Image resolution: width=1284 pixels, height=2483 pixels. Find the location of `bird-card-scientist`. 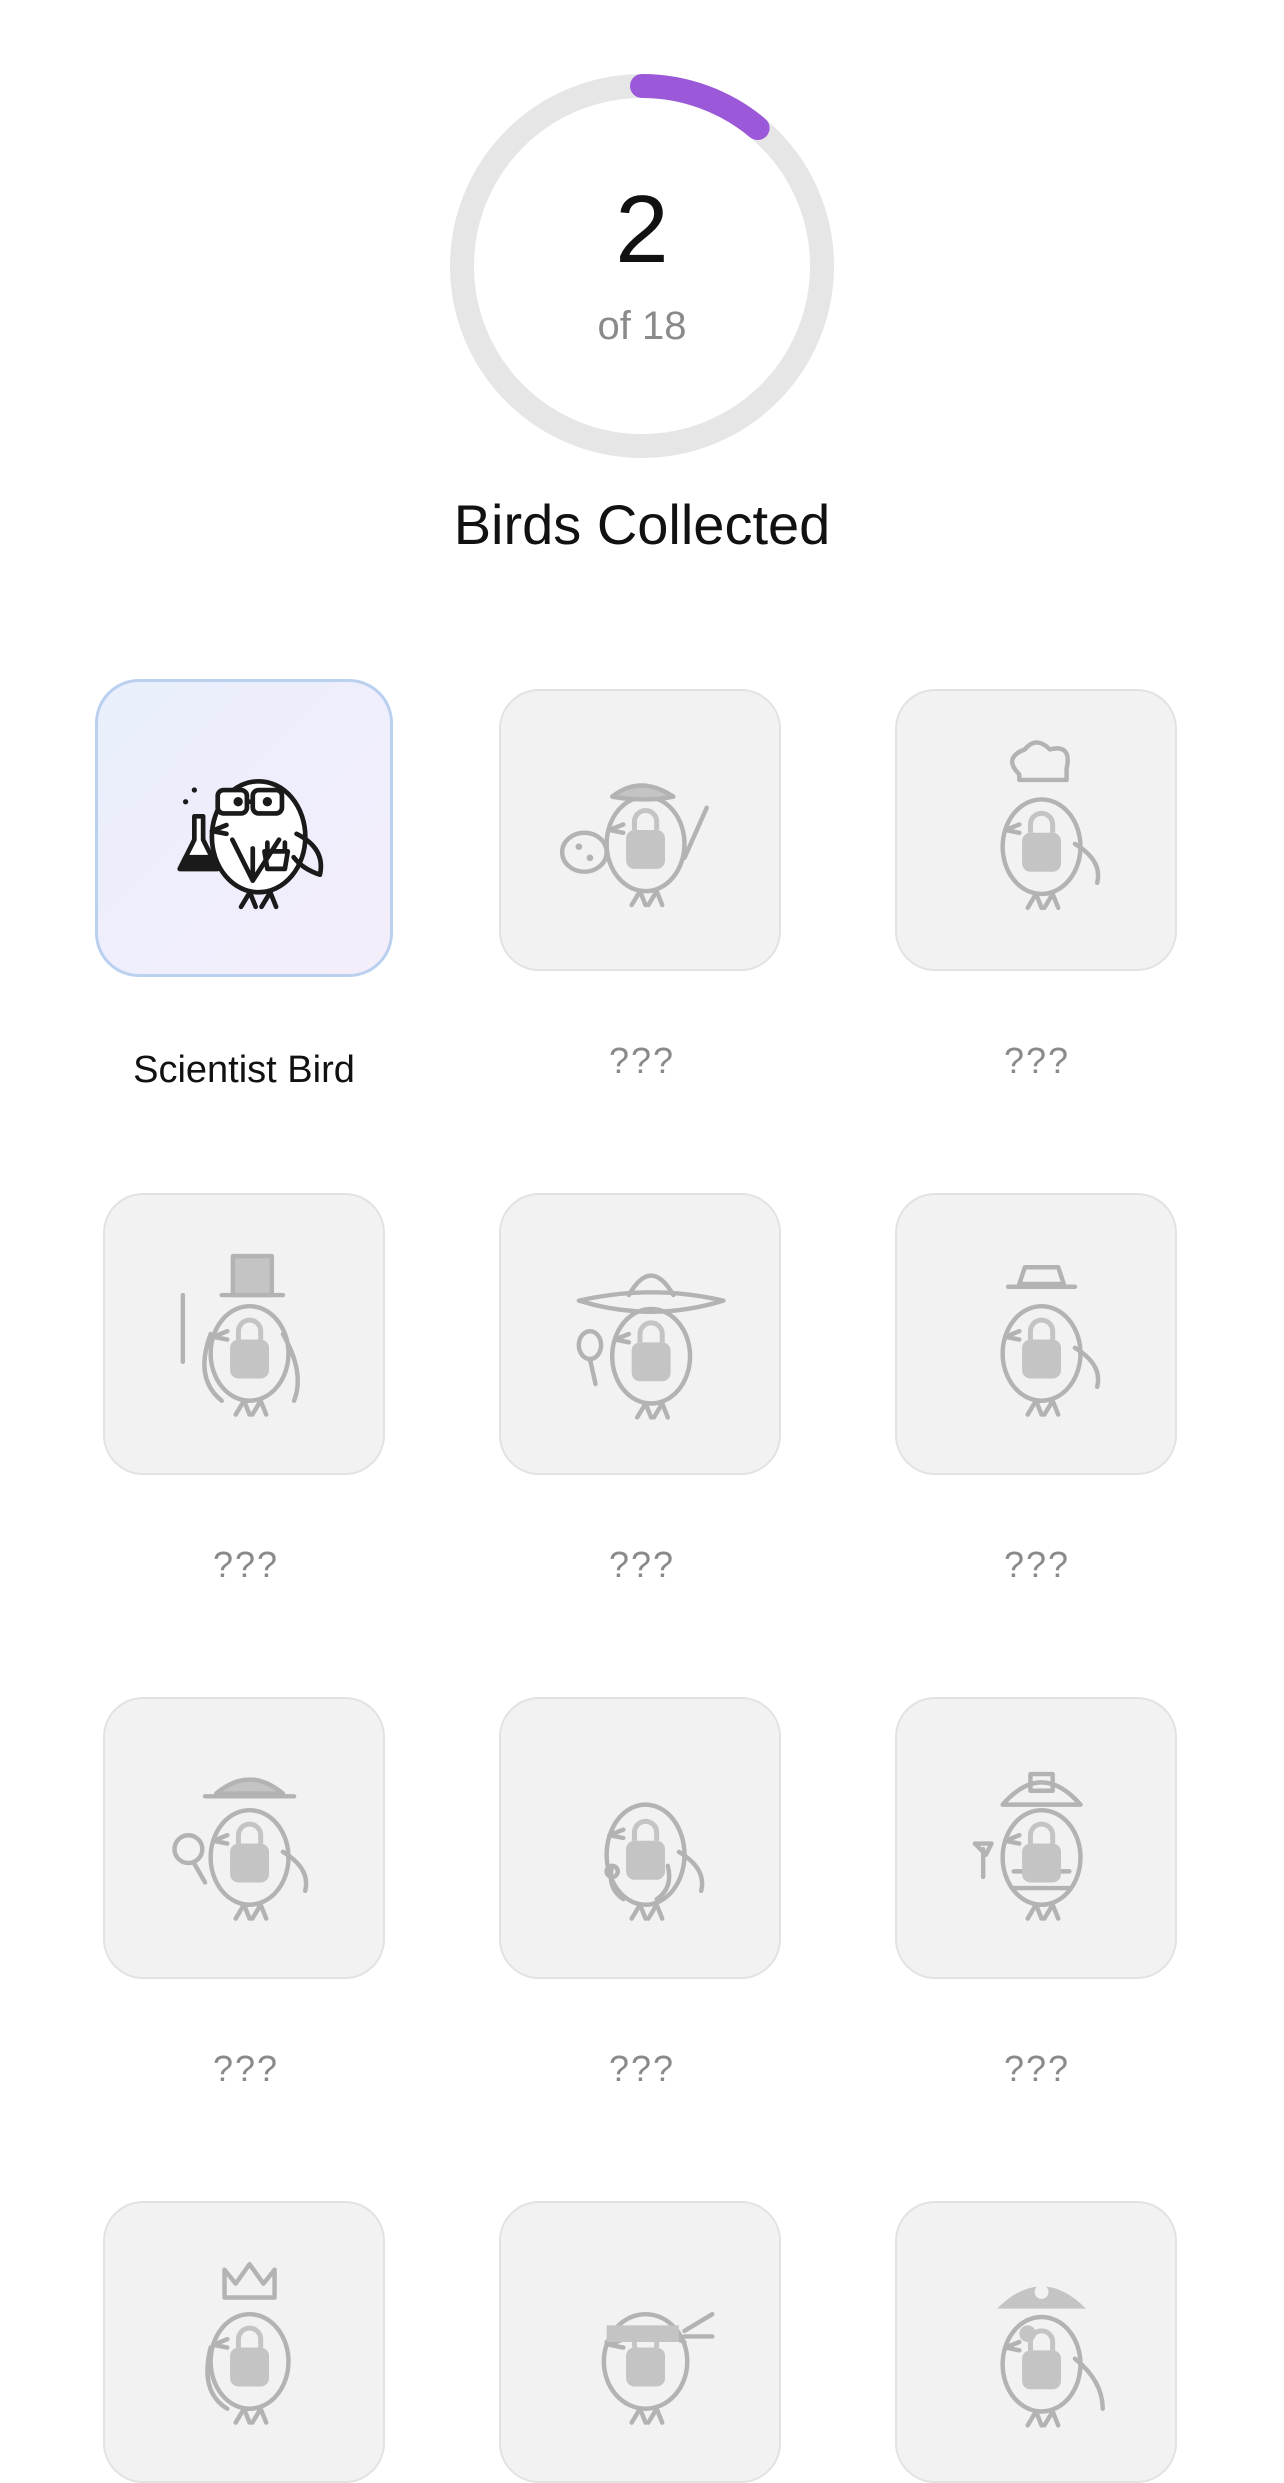

bird-card-scientist is located at coordinates (244, 828).